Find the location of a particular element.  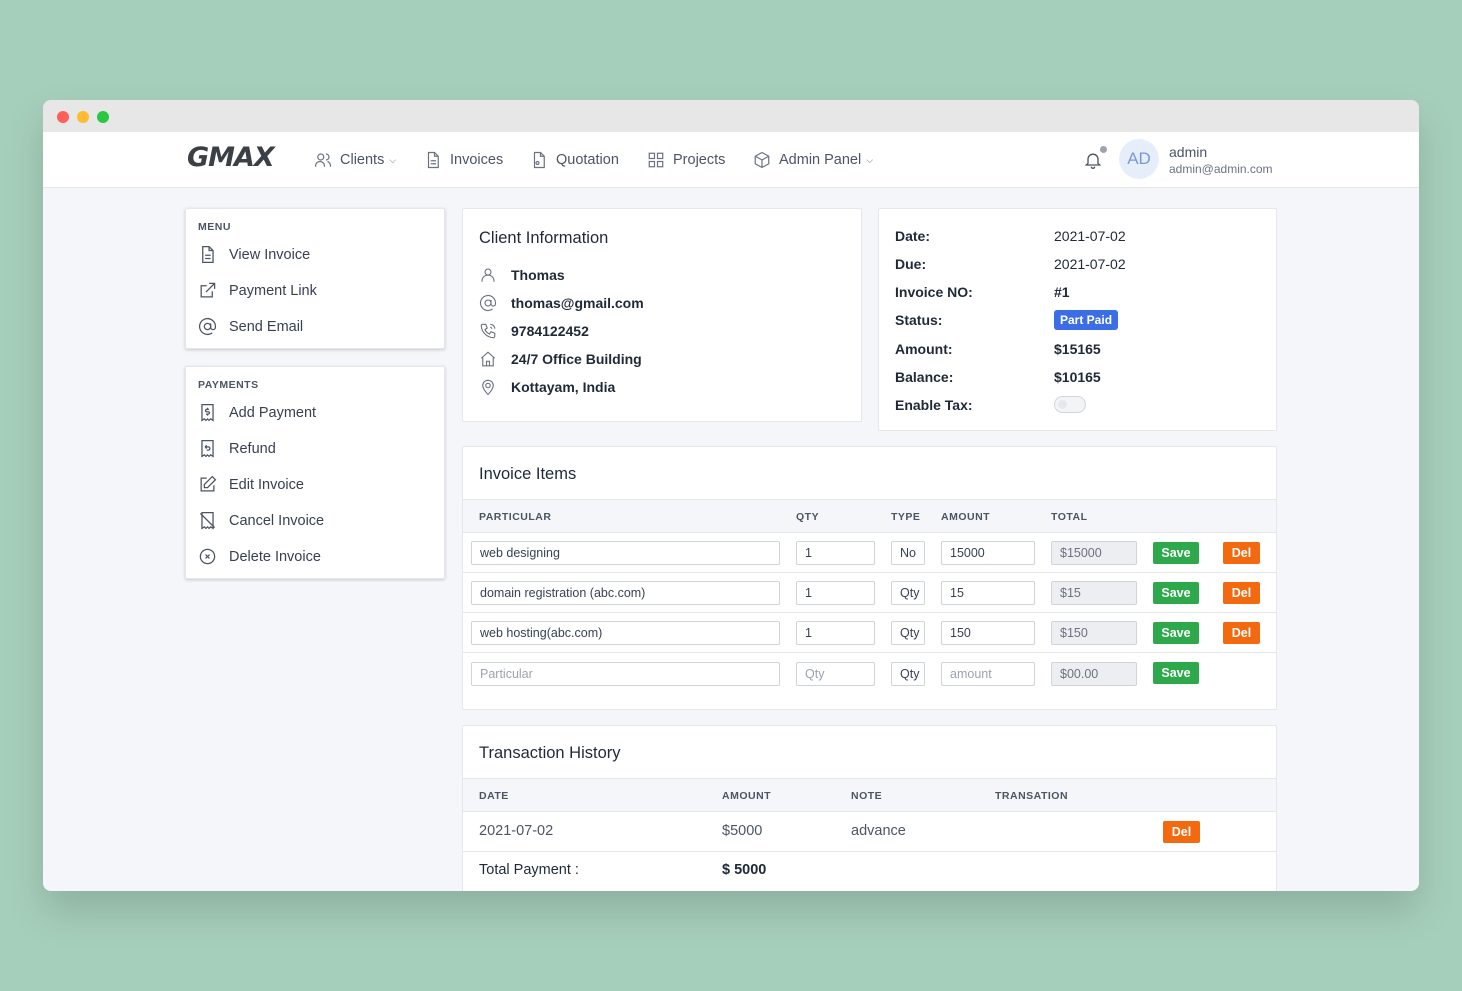

enable-tax-label: Enable Tax: is located at coordinates (934, 405).